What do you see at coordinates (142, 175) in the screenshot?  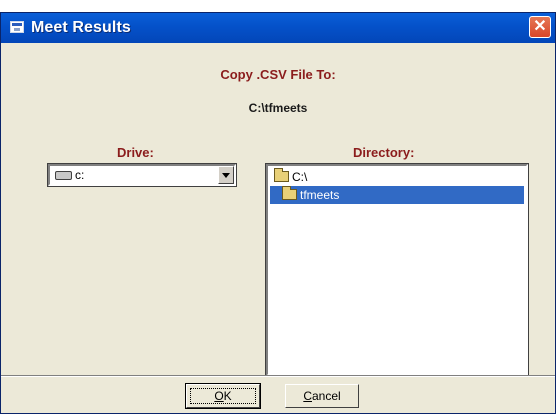 I see `drive-select: c:` at bounding box center [142, 175].